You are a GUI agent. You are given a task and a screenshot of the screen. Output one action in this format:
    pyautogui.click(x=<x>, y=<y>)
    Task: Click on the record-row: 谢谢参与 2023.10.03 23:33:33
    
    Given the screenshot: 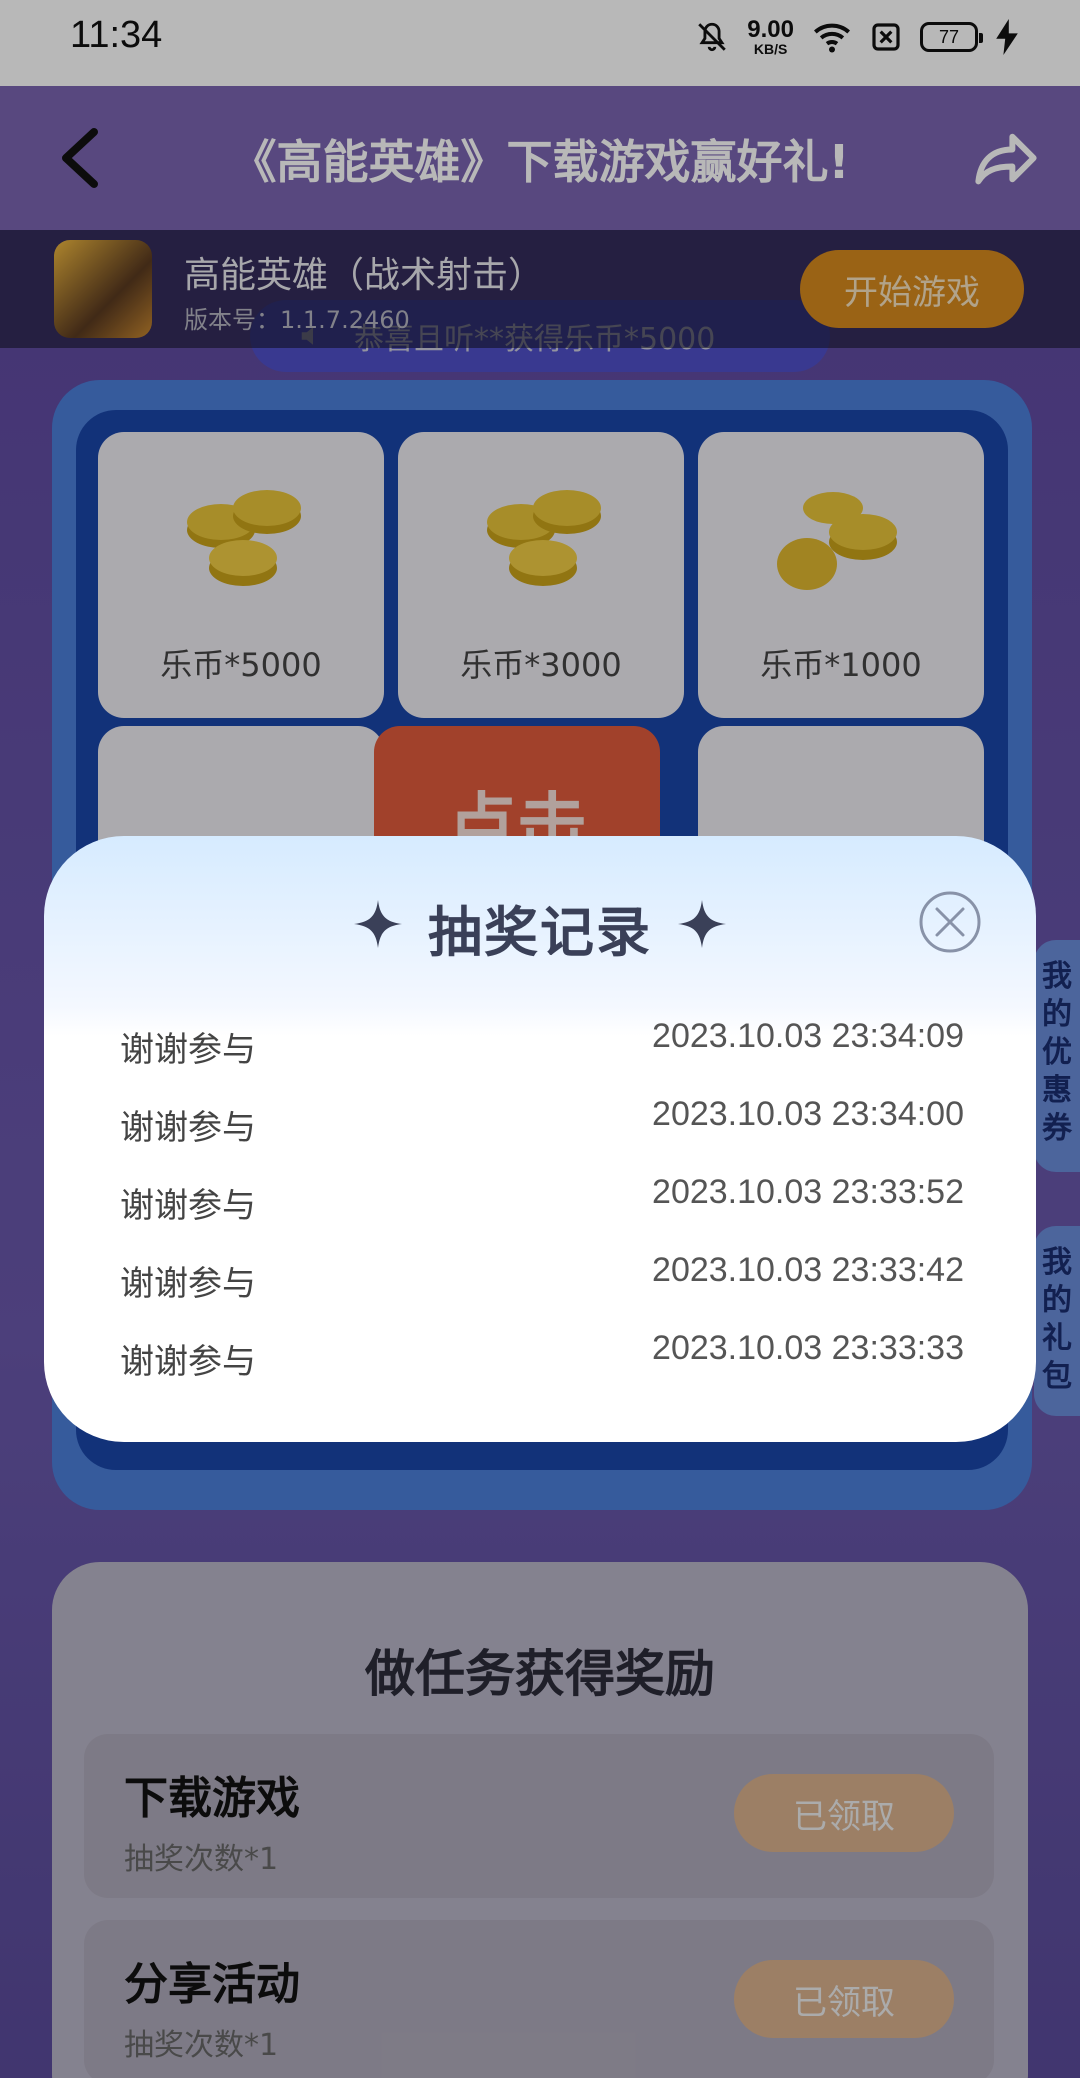 What is the action you would take?
    pyautogui.click(x=542, y=1353)
    